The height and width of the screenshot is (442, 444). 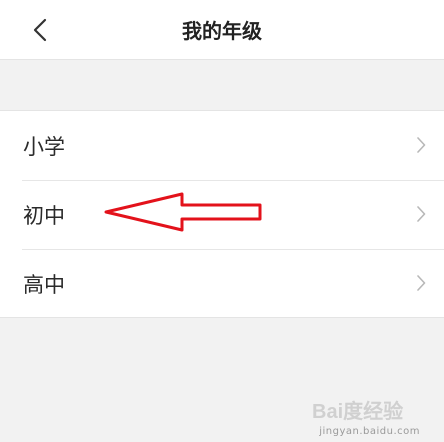 I want to click on page-title: 我的年级, so click(x=222, y=31).